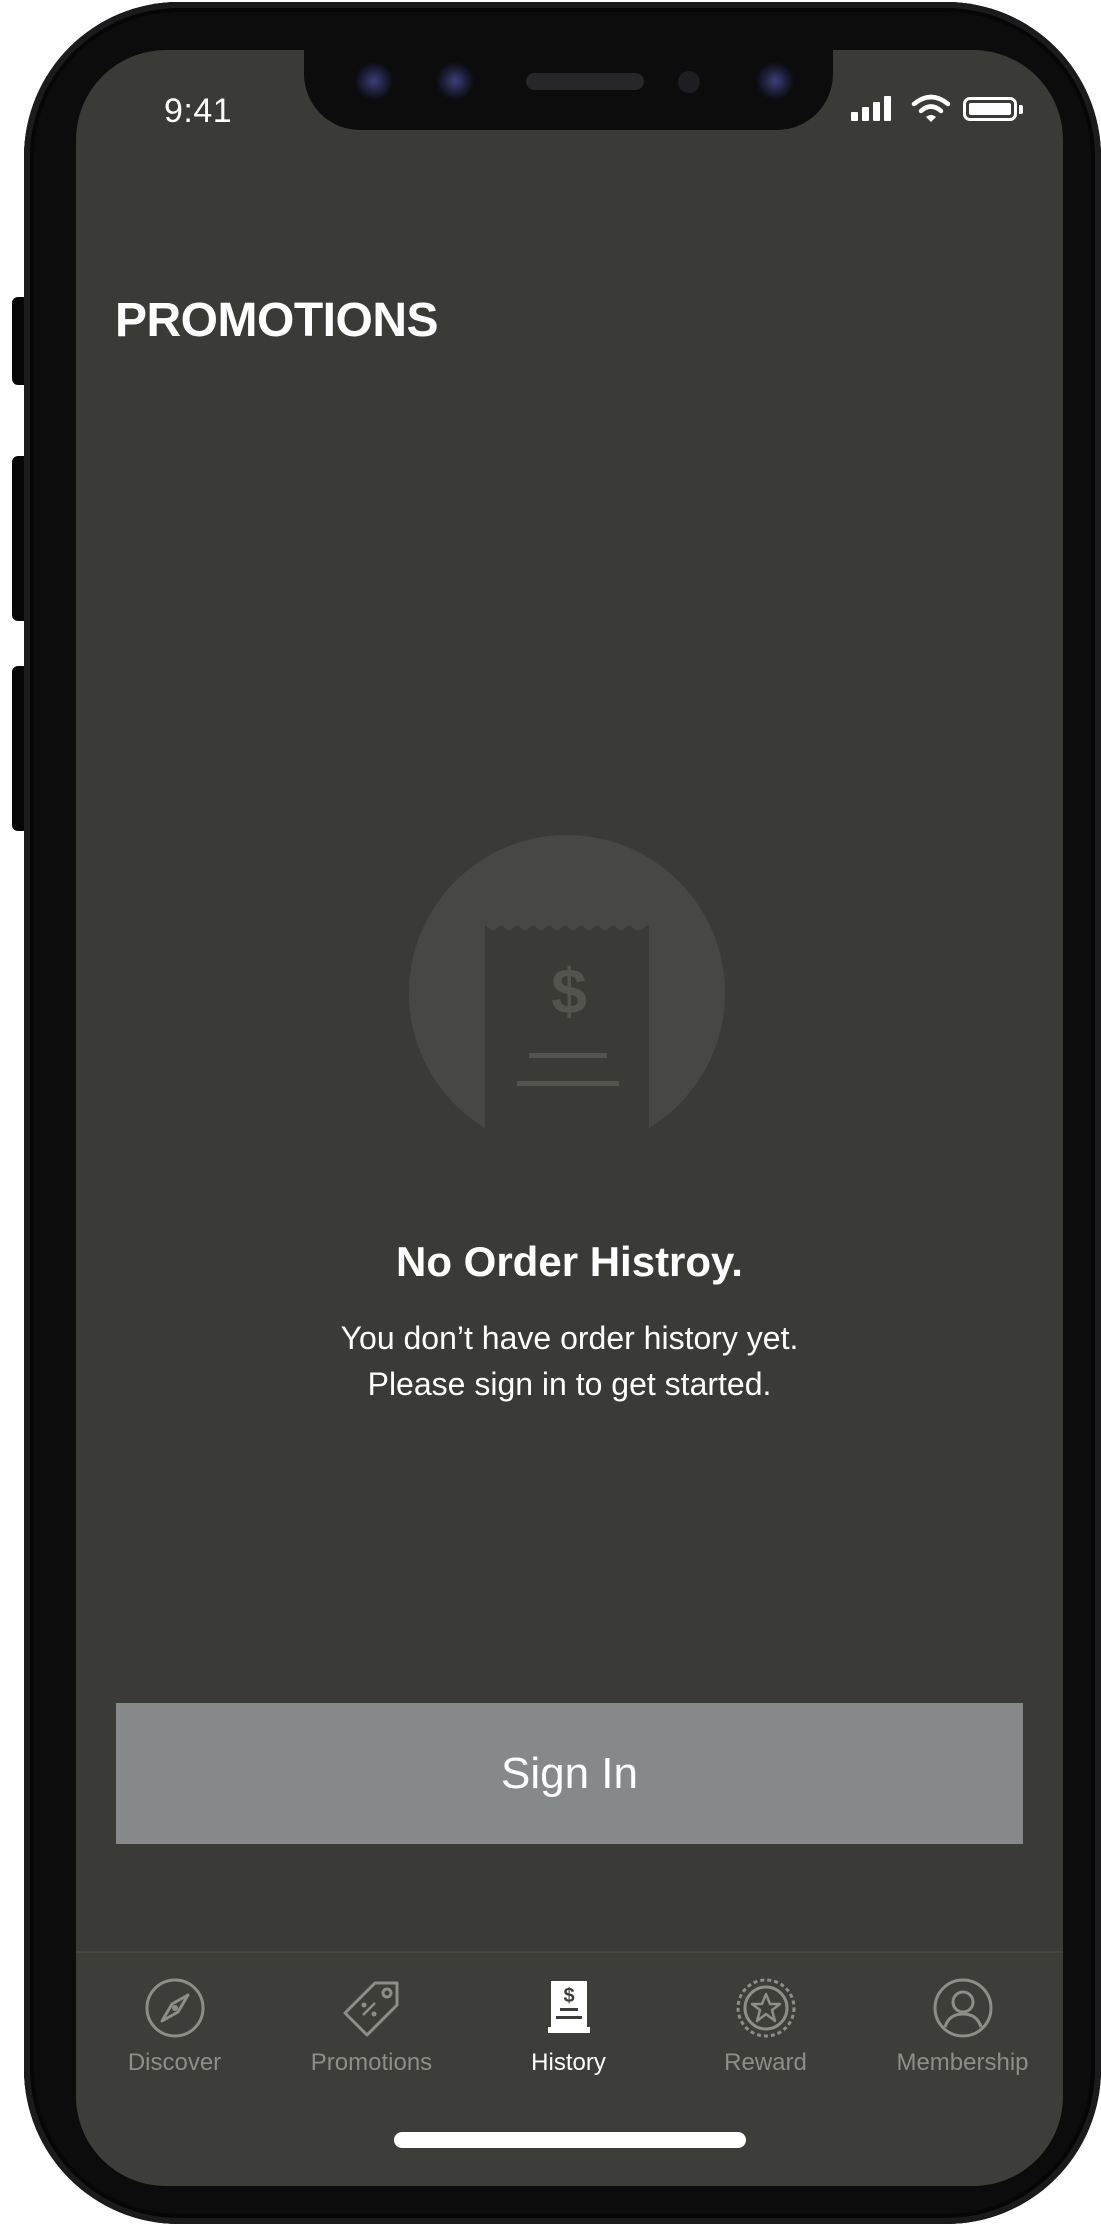 This screenshot has height=2227, width=1101. I want to click on user-circle-icon, so click(963, 2008).